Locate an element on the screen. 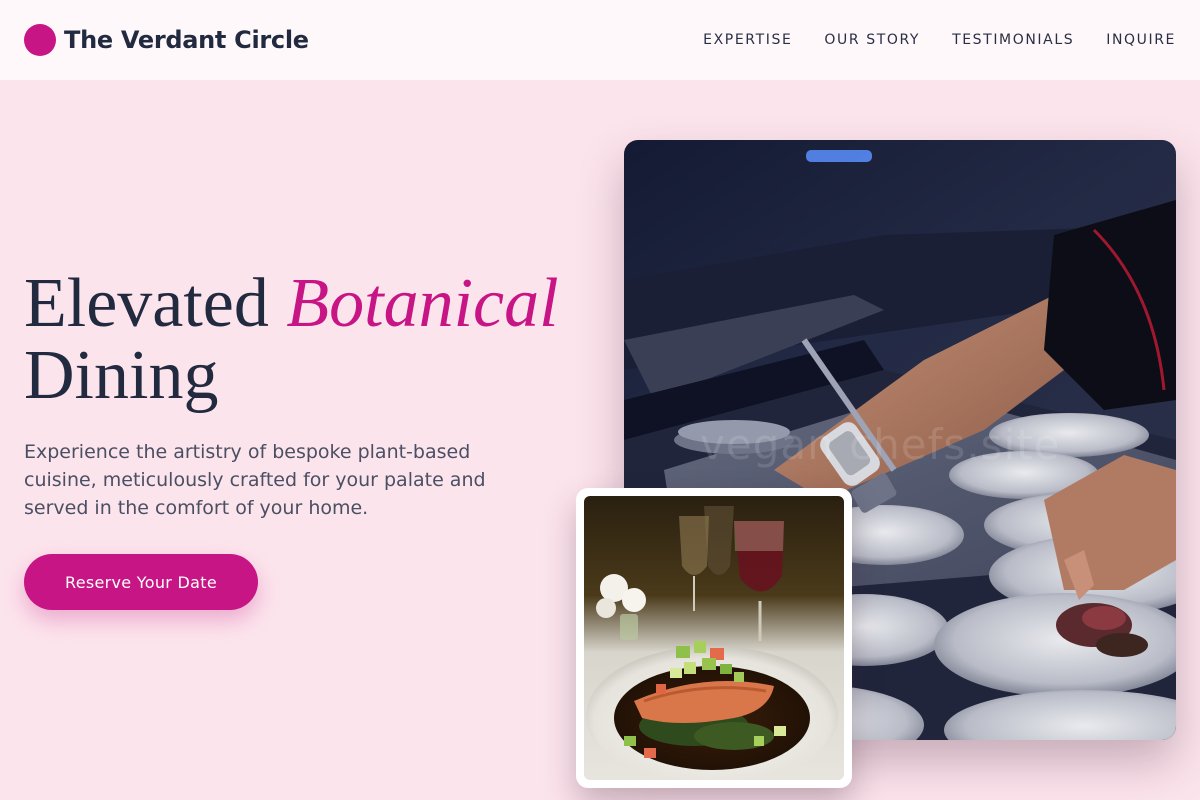  hero-title: Elevated Botanical Dining is located at coordinates (314, 340).